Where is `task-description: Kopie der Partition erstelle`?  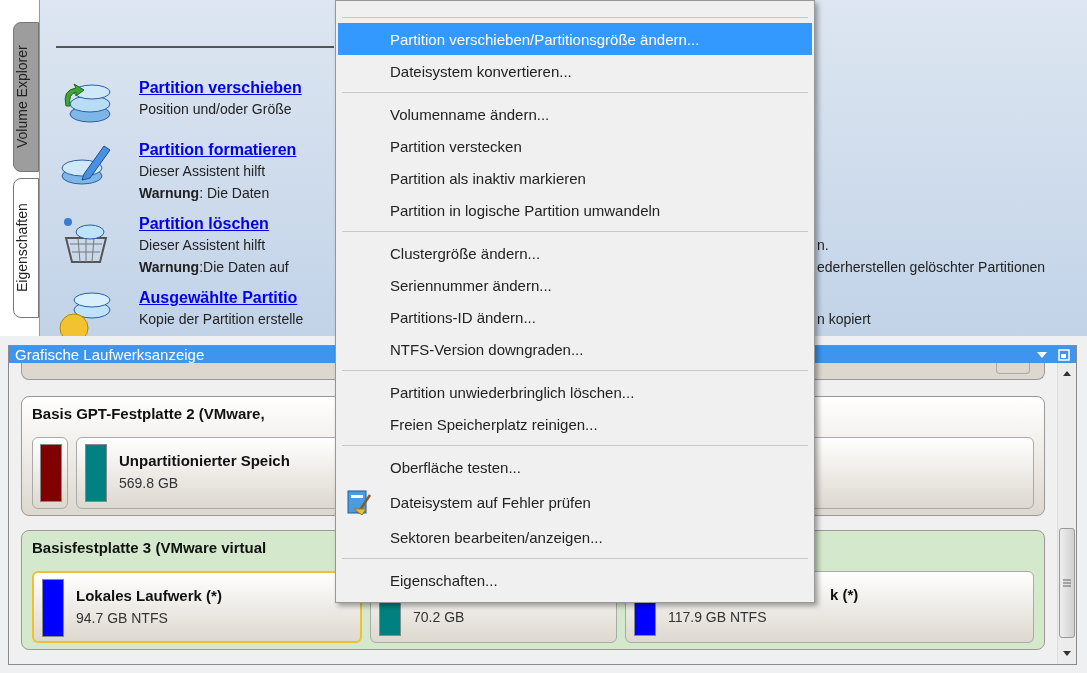 task-description: Kopie der Partition erstelle is located at coordinates (221, 319).